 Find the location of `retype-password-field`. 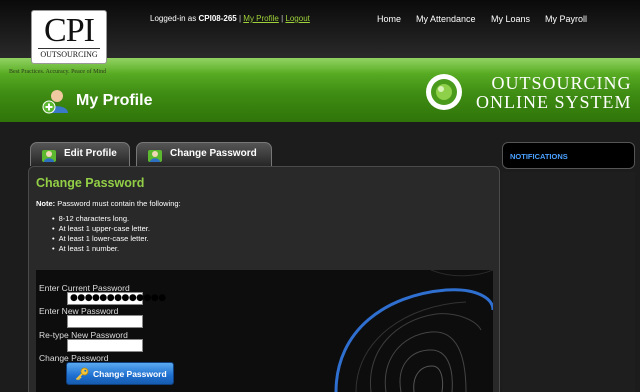

retype-password-field is located at coordinates (105, 345).